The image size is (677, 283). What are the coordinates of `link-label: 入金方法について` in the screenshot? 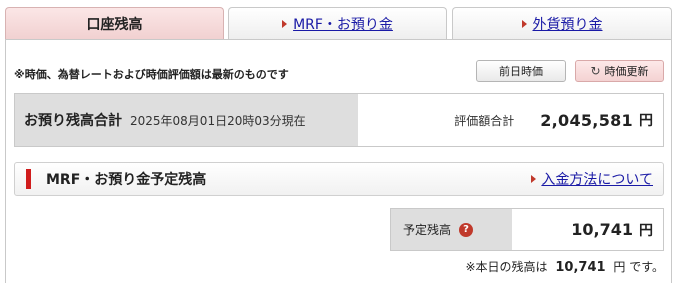 It's located at (597, 180).